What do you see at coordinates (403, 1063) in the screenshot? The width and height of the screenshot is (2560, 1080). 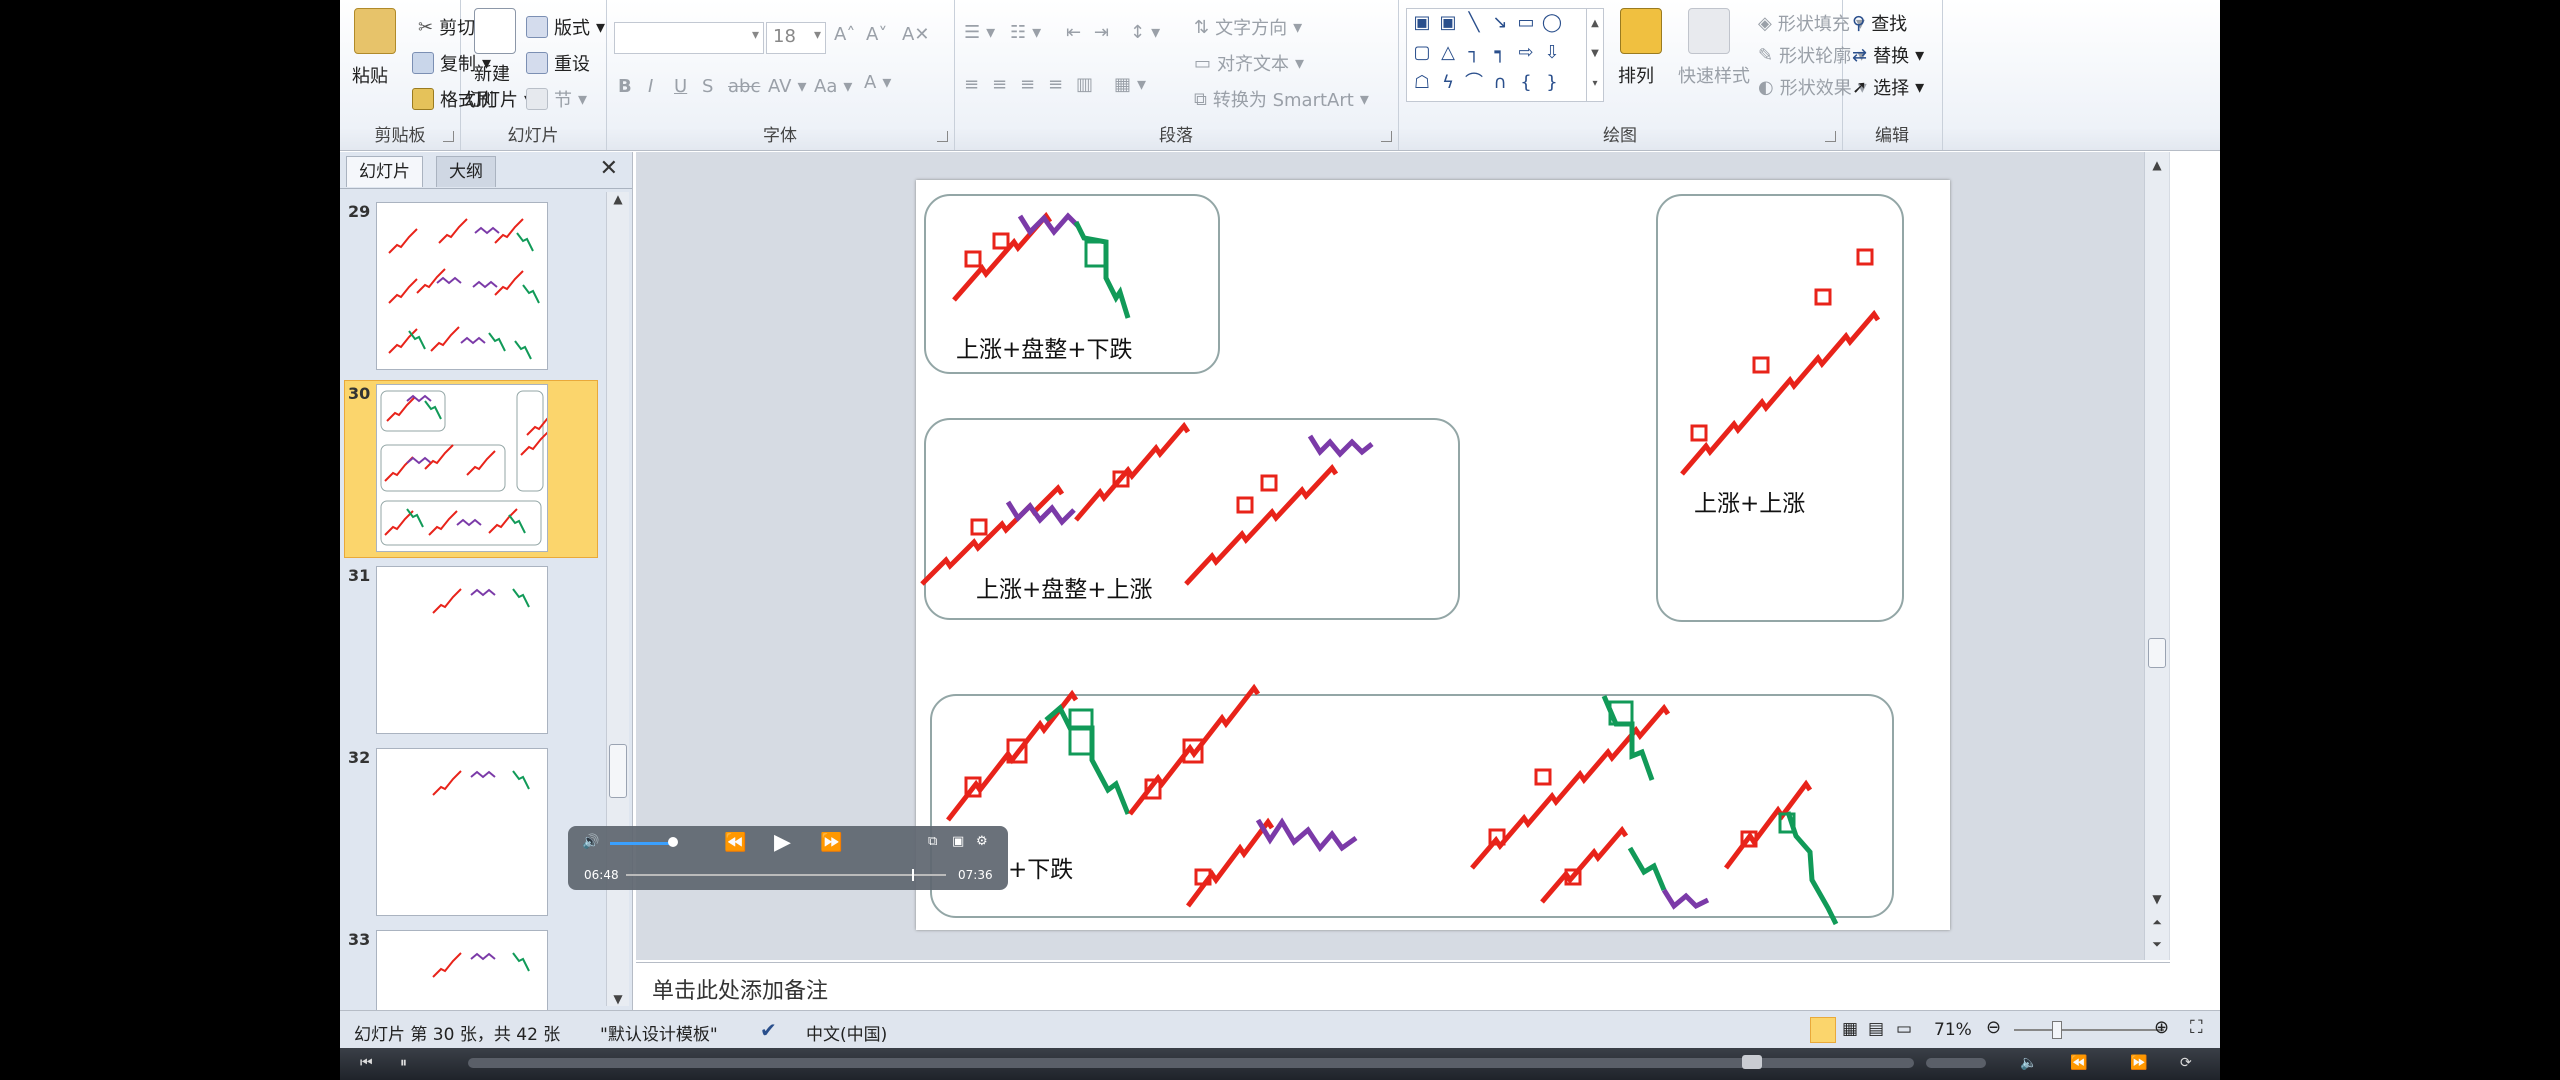 I see `pause-icon: ⏸` at bounding box center [403, 1063].